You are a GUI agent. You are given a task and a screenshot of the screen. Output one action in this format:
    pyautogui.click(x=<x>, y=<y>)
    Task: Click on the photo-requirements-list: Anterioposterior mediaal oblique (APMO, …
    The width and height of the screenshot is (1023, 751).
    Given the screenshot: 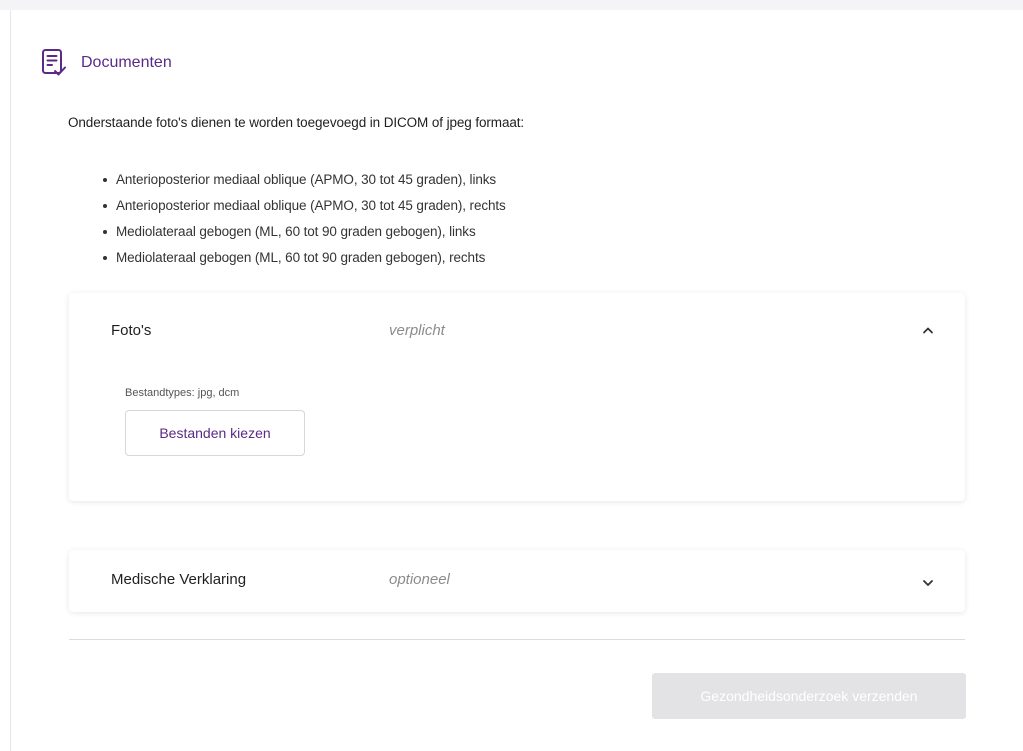 What is the action you would take?
    pyautogui.click(x=303, y=222)
    